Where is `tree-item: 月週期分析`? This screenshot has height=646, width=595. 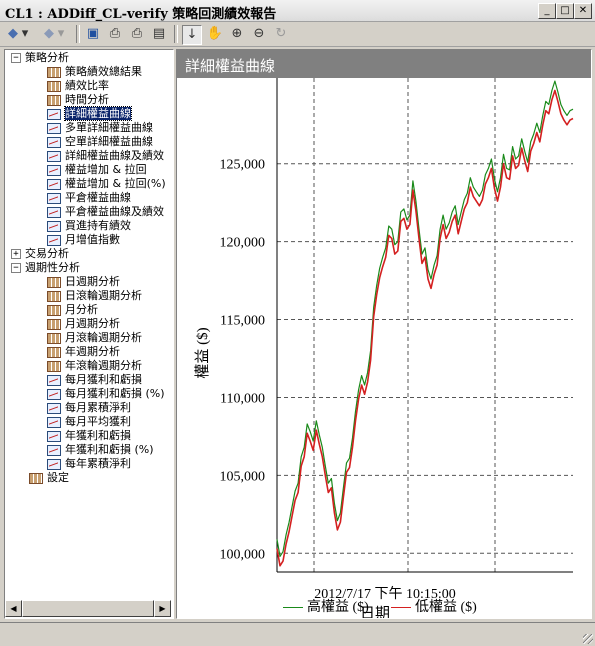 tree-item: 月週期分析 is located at coordinates (83, 324).